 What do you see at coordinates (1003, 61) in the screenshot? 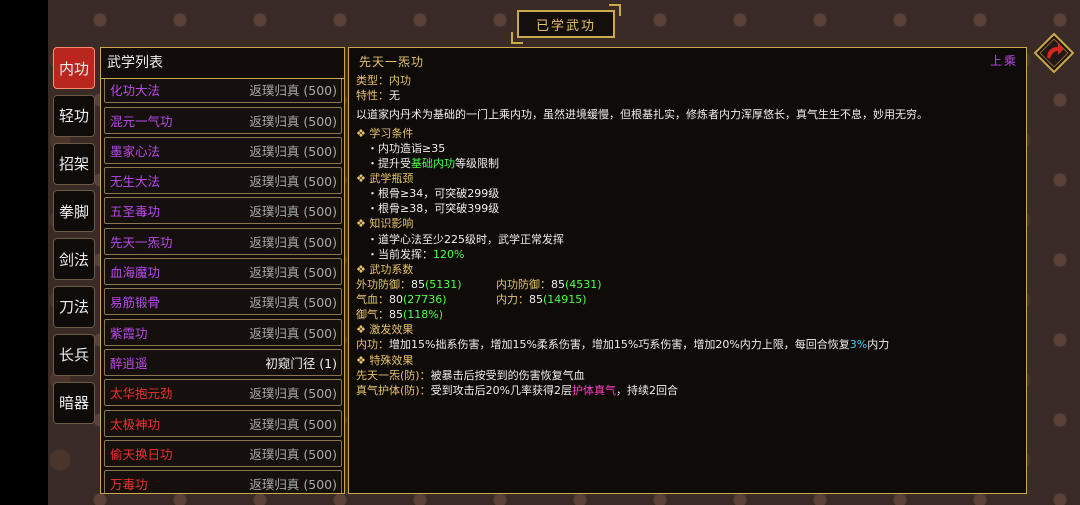
I see `skill-grade: 上乘` at bounding box center [1003, 61].